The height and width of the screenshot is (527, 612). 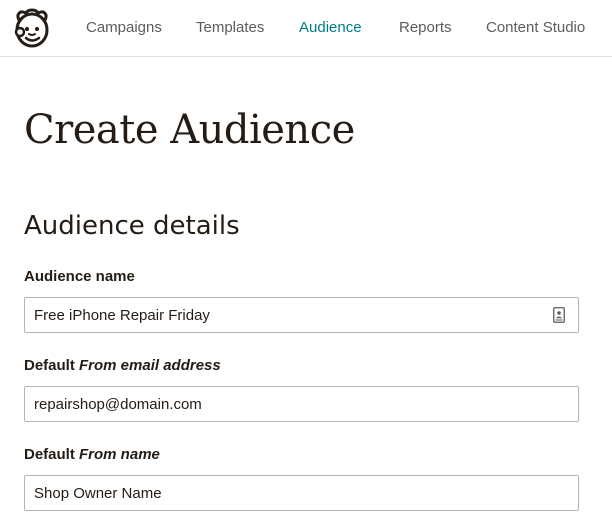 What do you see at coordinates (52, 365) in the screenshot?
I see `from-email-label-prefix: Default` at bounding box center [52, 365].